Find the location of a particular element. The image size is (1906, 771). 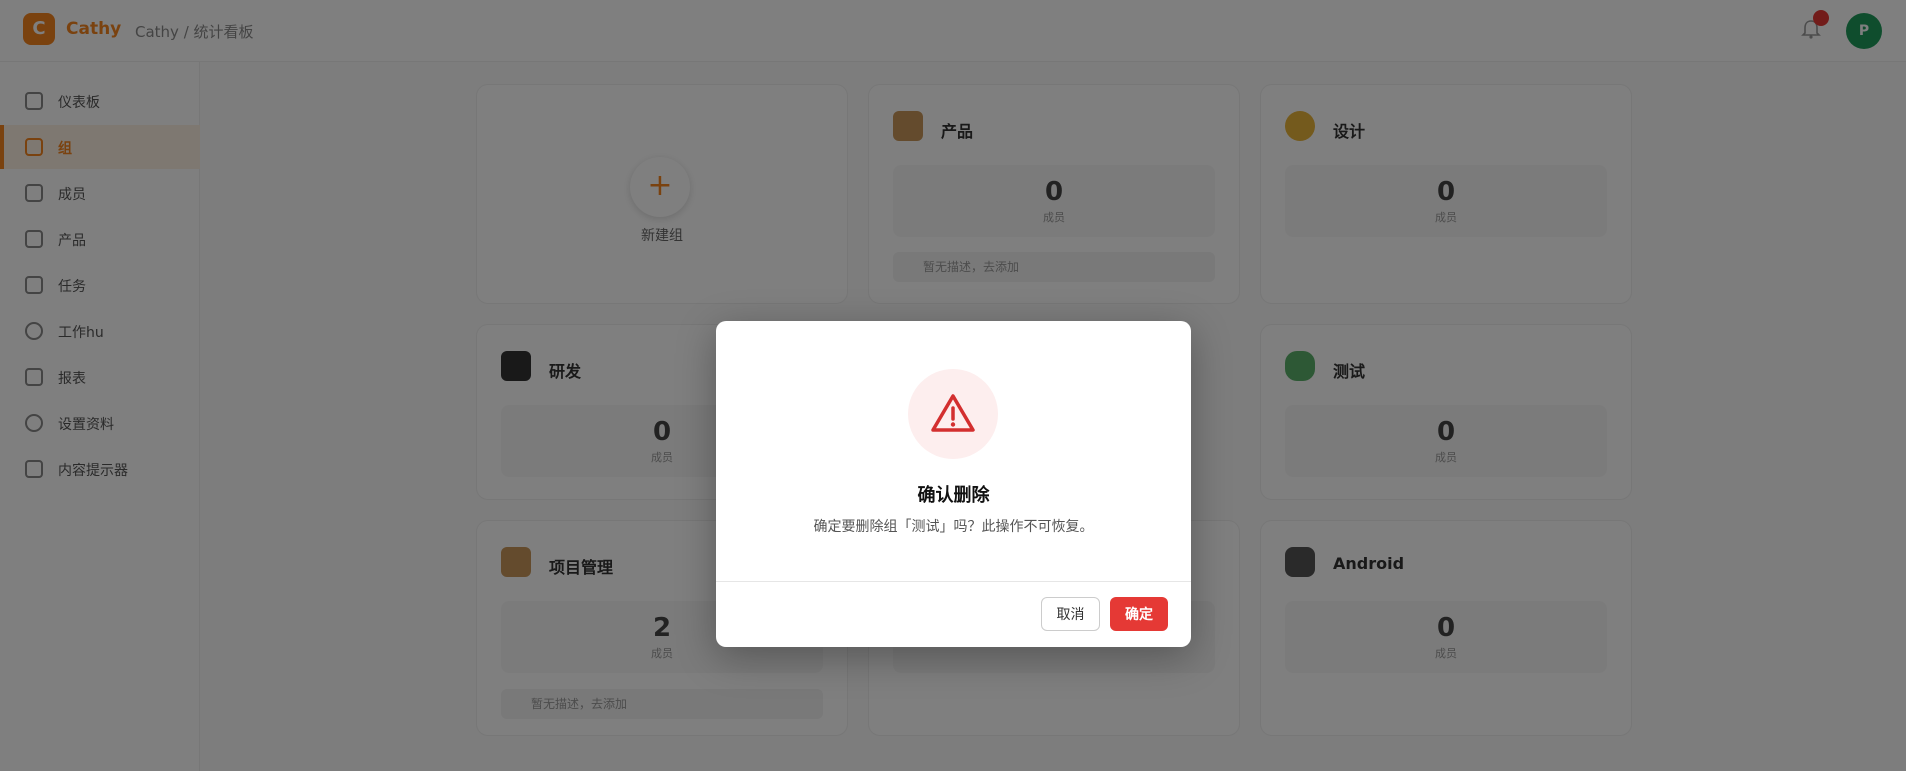

confirm-button: 确定 is located at coordinates (1139, 614).